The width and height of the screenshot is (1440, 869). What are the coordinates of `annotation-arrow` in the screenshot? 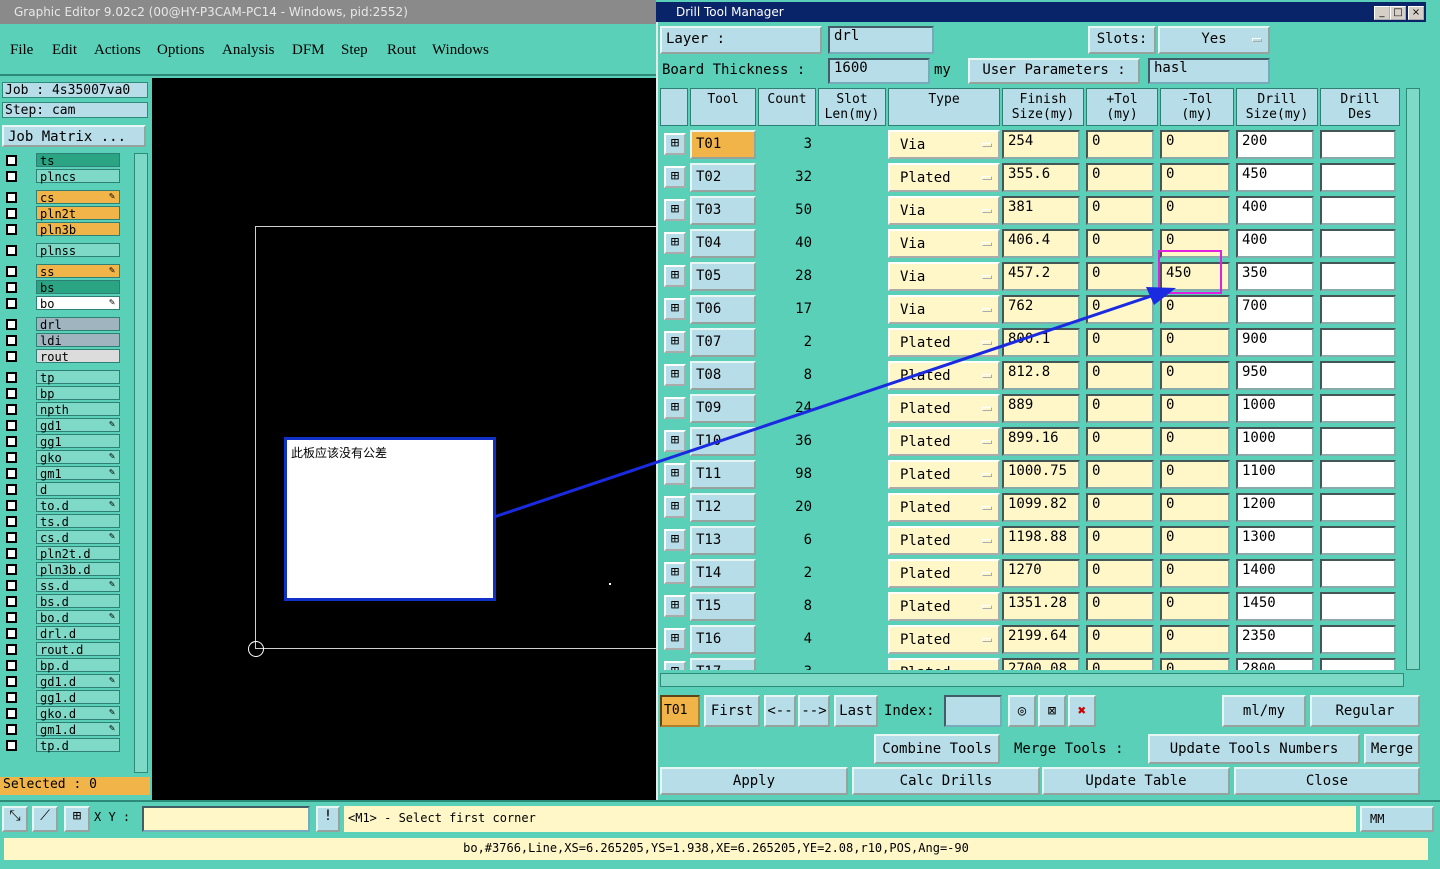 It's located at (834, 403).